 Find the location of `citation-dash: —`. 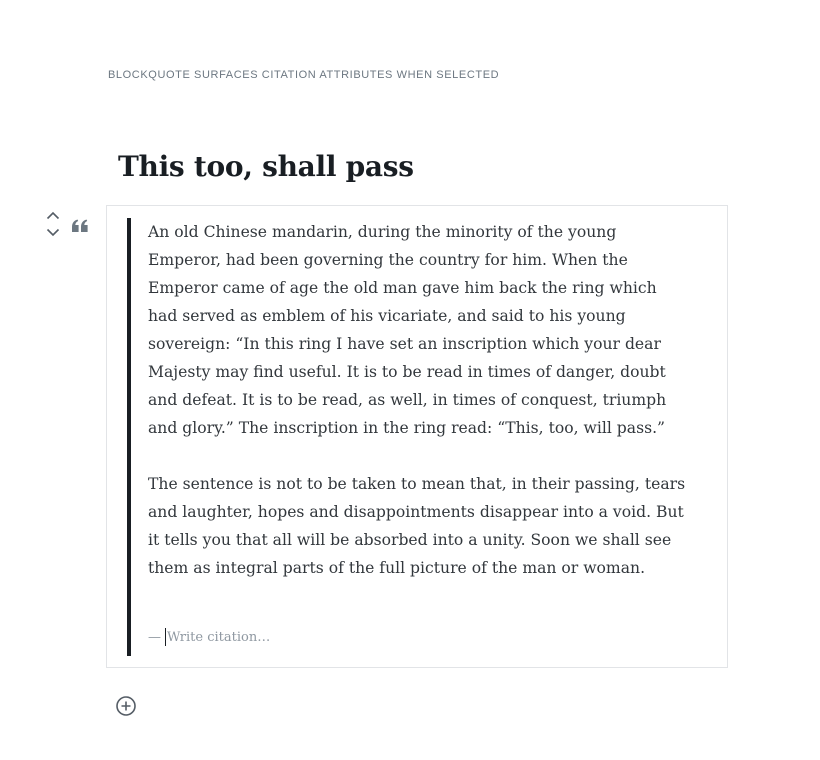

citation-dash: — is located at coordinates (154, 637).